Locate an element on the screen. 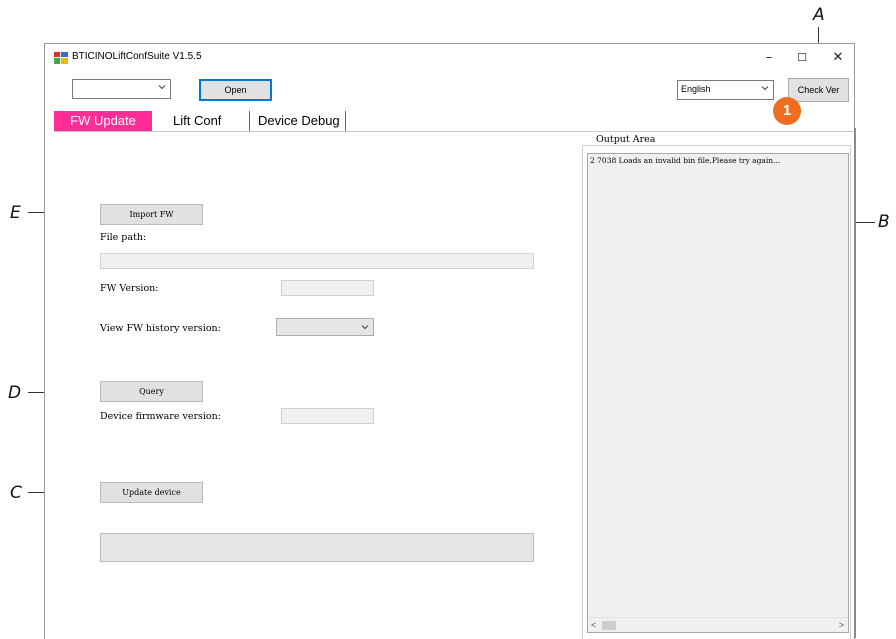 This screenshot has width=896, height=639. check-ver-button: Check Ver is located at coordinates (818, 90).